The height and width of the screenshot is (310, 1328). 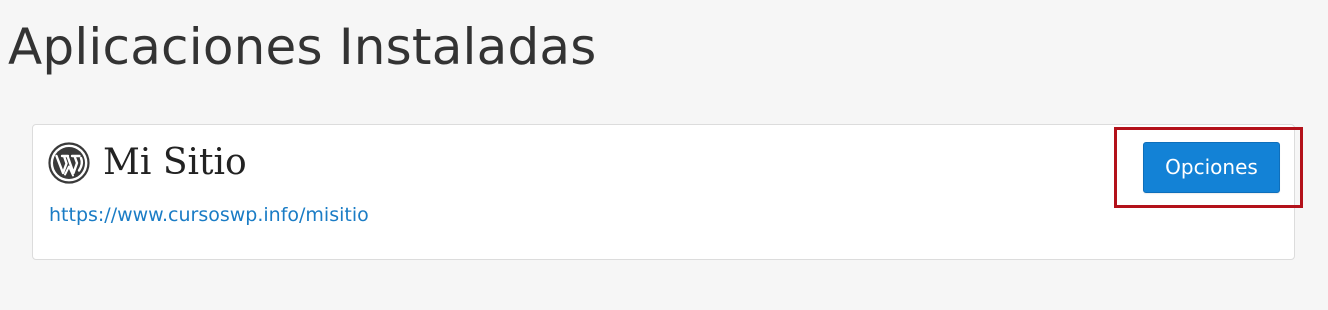 I want to click on options-button: Opciones, so click(x=1211, y=167).